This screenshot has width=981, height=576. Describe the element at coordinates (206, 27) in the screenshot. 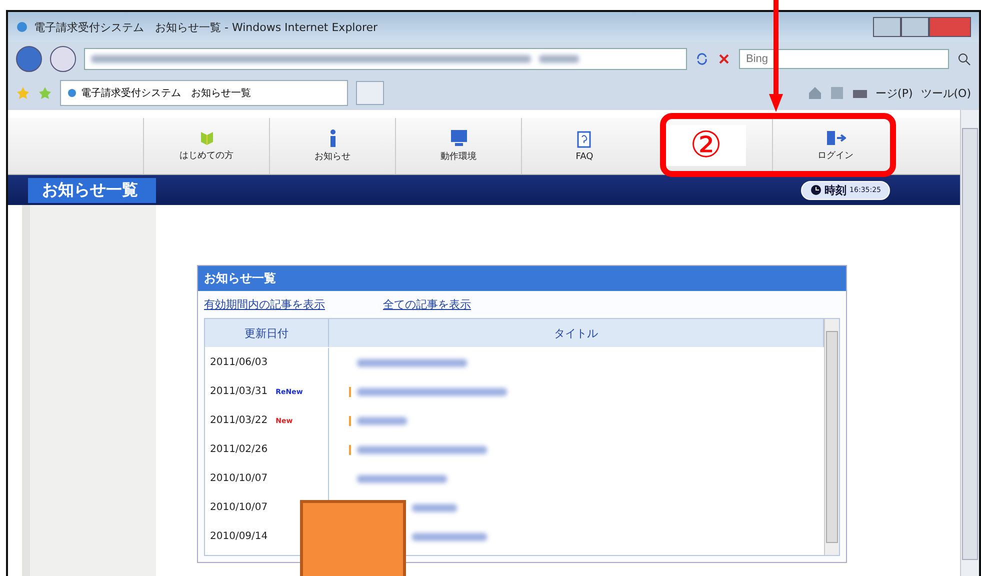

I see `window-title: 電子請求受付システム お知らせ一覧 - Windows Internet Explorer` at that location.